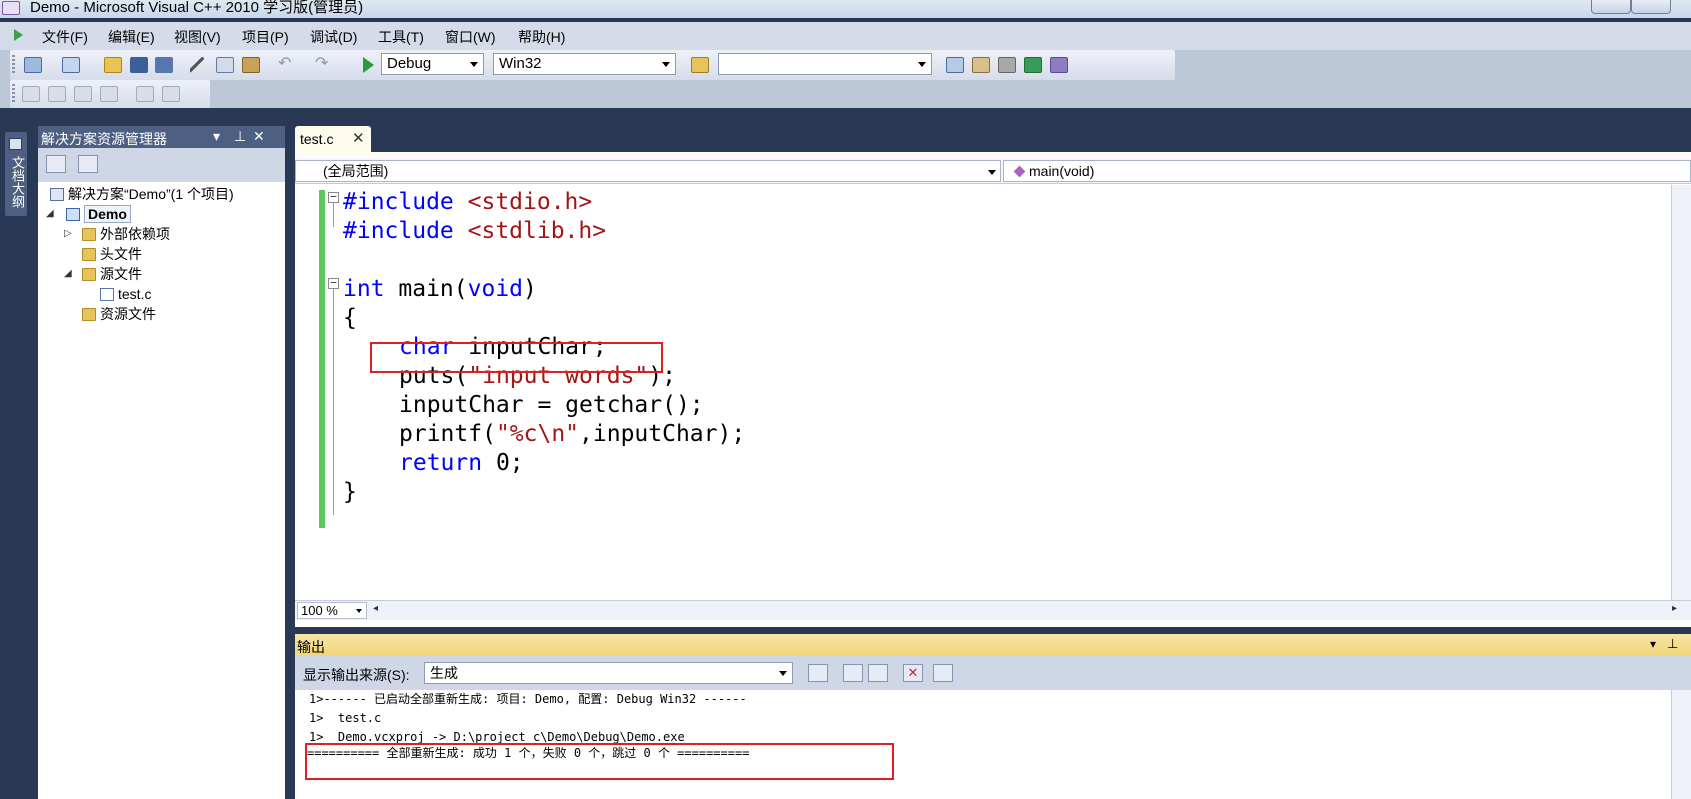 The width and height of the screenshot is (1691, 799). Describe the element at coordinates (444, 673) in the screenshot. I see `output-source-value: 生成` at that location.